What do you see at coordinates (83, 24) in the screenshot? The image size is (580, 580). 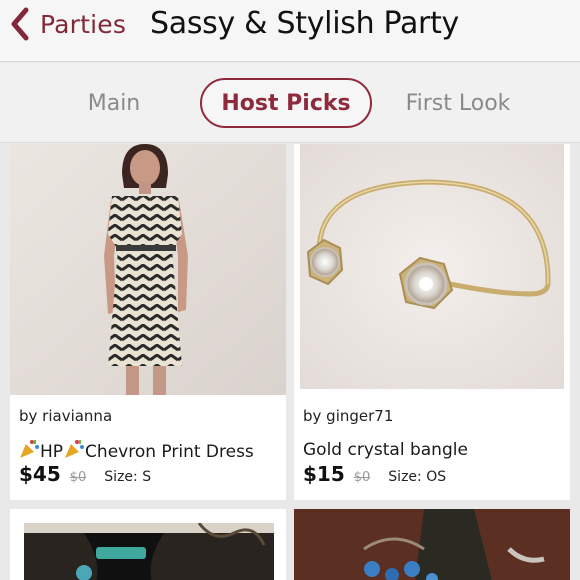 I see `back-label: Parties` at bounding box center [83, 24].